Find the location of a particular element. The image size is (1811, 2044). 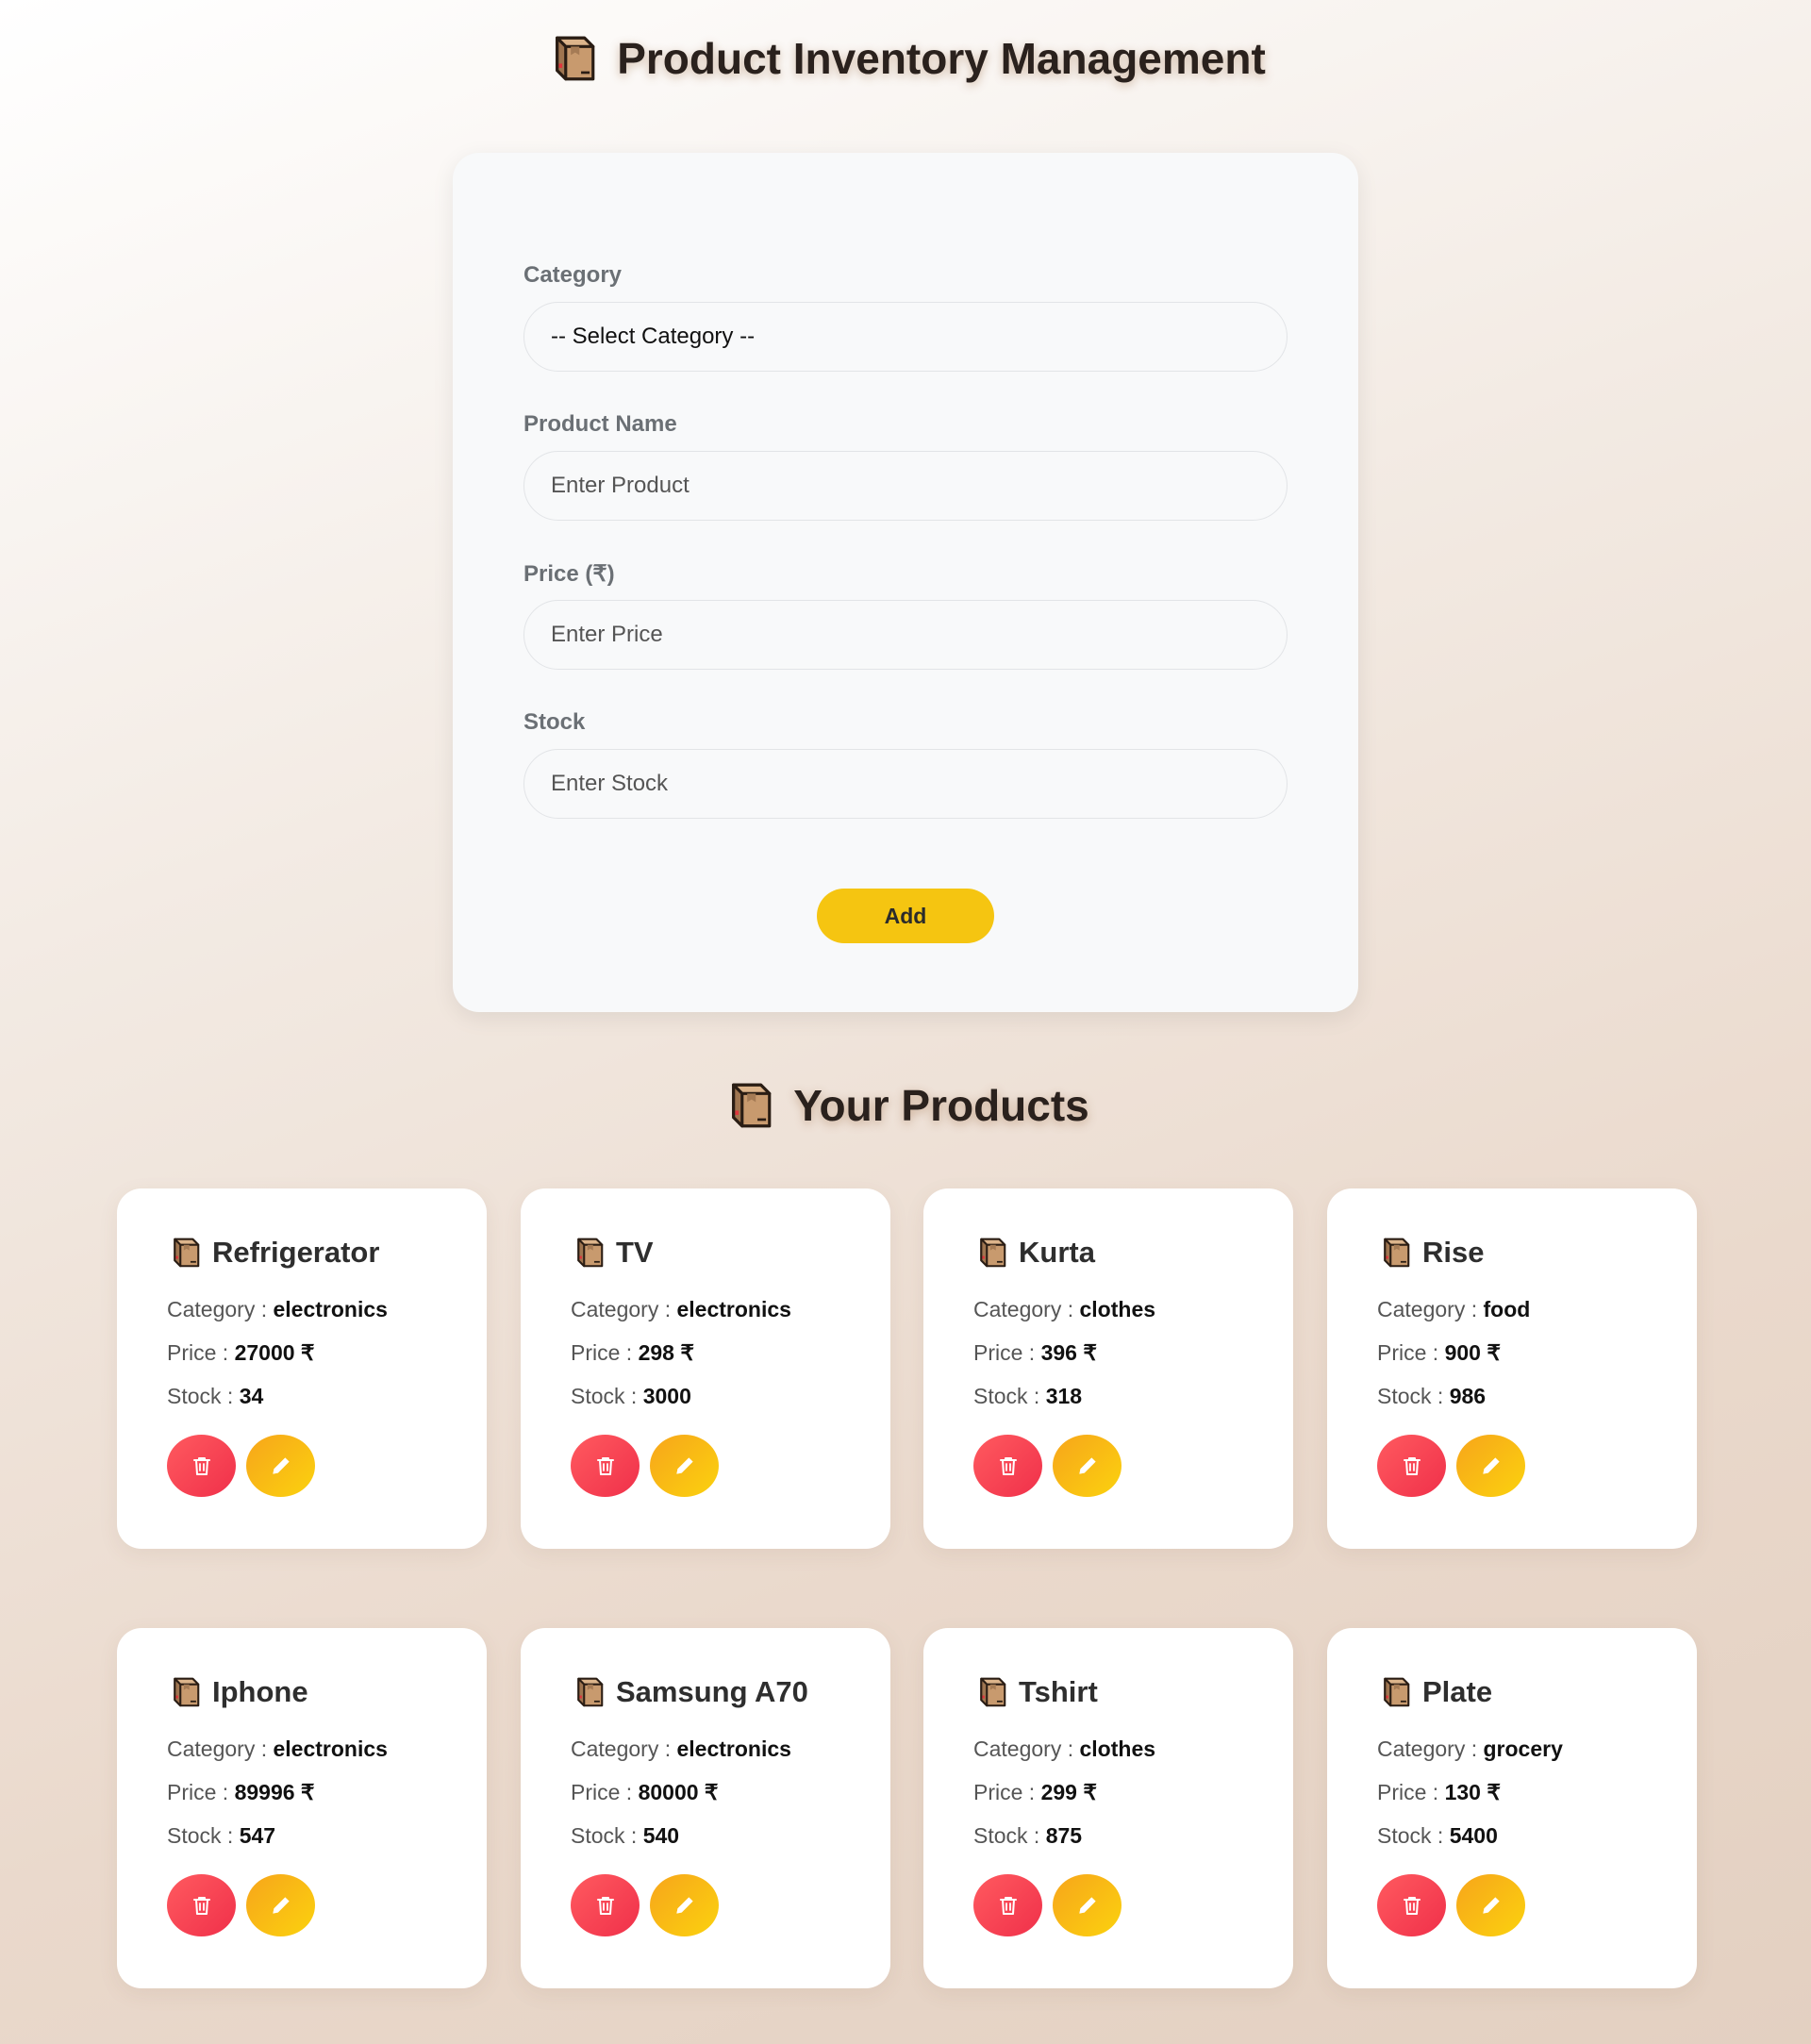

add-button: Add is located at coordinates (905, 916).